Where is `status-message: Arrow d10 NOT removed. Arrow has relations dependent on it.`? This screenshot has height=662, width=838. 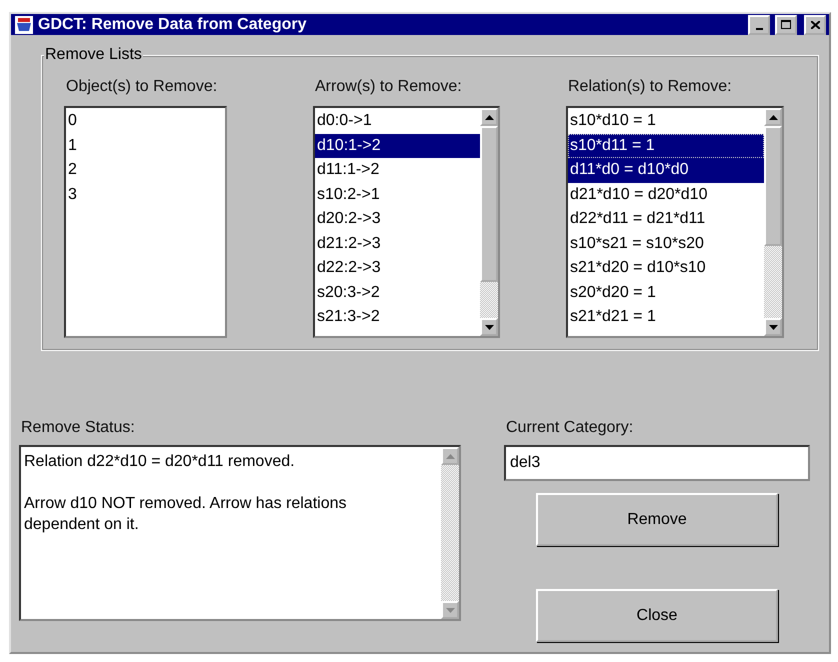
status-message: Arrow d10 NOT removed. Arrow has relations dependent on it. is located at coordinates (186, 514).